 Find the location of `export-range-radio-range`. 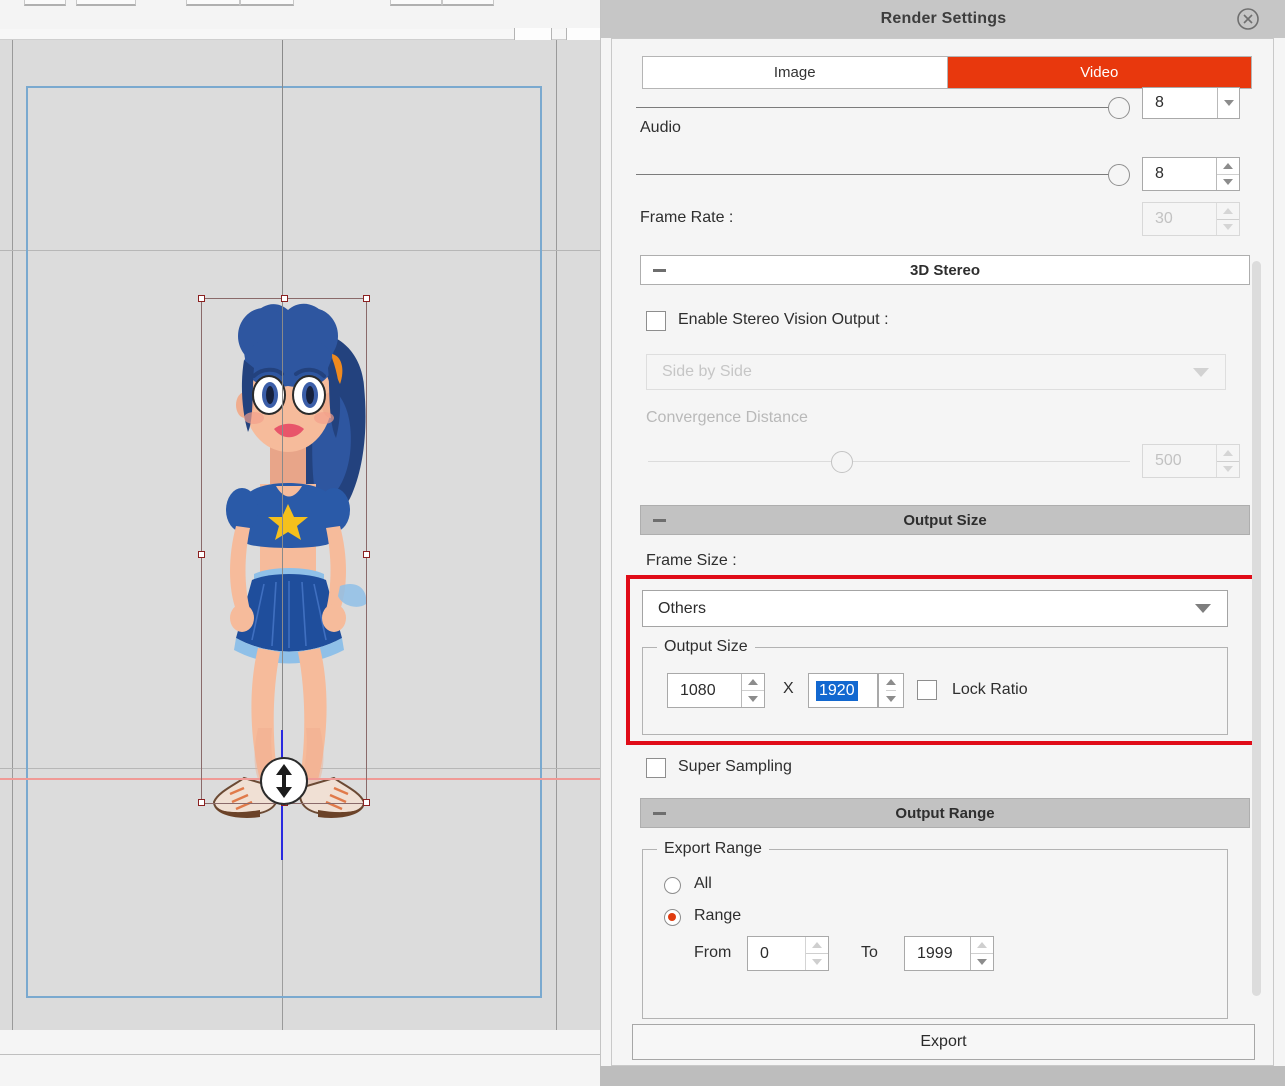

export-range-radio-range is located at coordinates (672, 917).